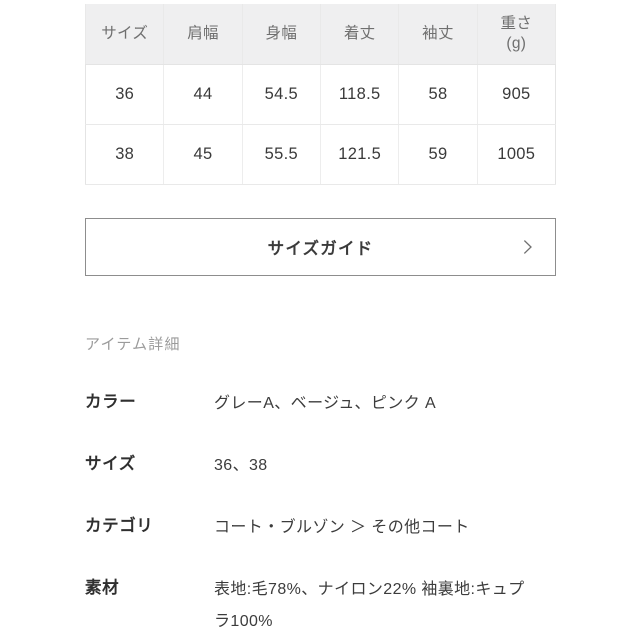 The width and height of the screenshot is (640, 640). I want to click on column-header-label: 重さ, so click(516, 24).